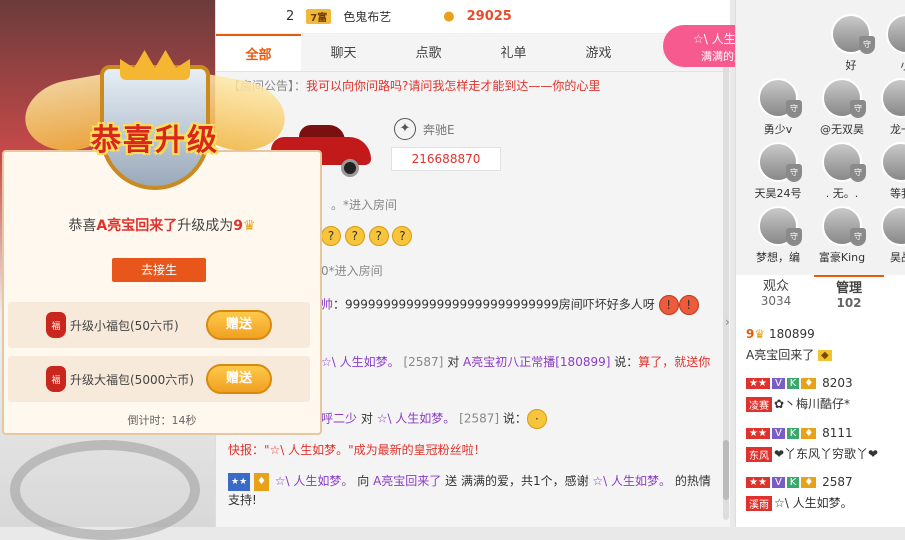 This screenshot has height=540, width=905. What do you see at coordinates (798, 403) in the screenshot?
I see `admin-row-1-name: 凌赛✿丶梅川酷仔*` at bounding box center [798, 403].